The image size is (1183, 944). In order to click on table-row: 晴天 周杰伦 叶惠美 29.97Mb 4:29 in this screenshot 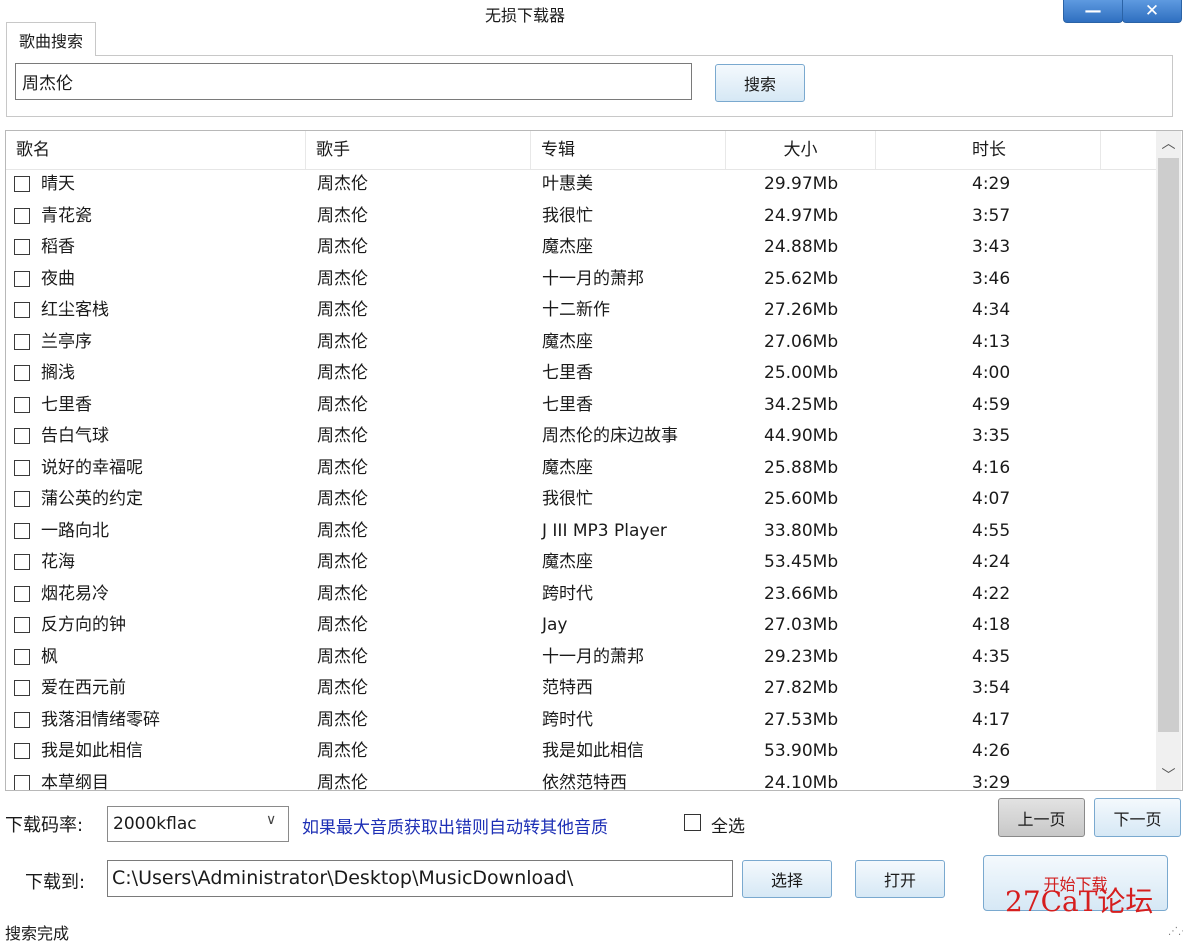, I will do `click(581, 184)`.